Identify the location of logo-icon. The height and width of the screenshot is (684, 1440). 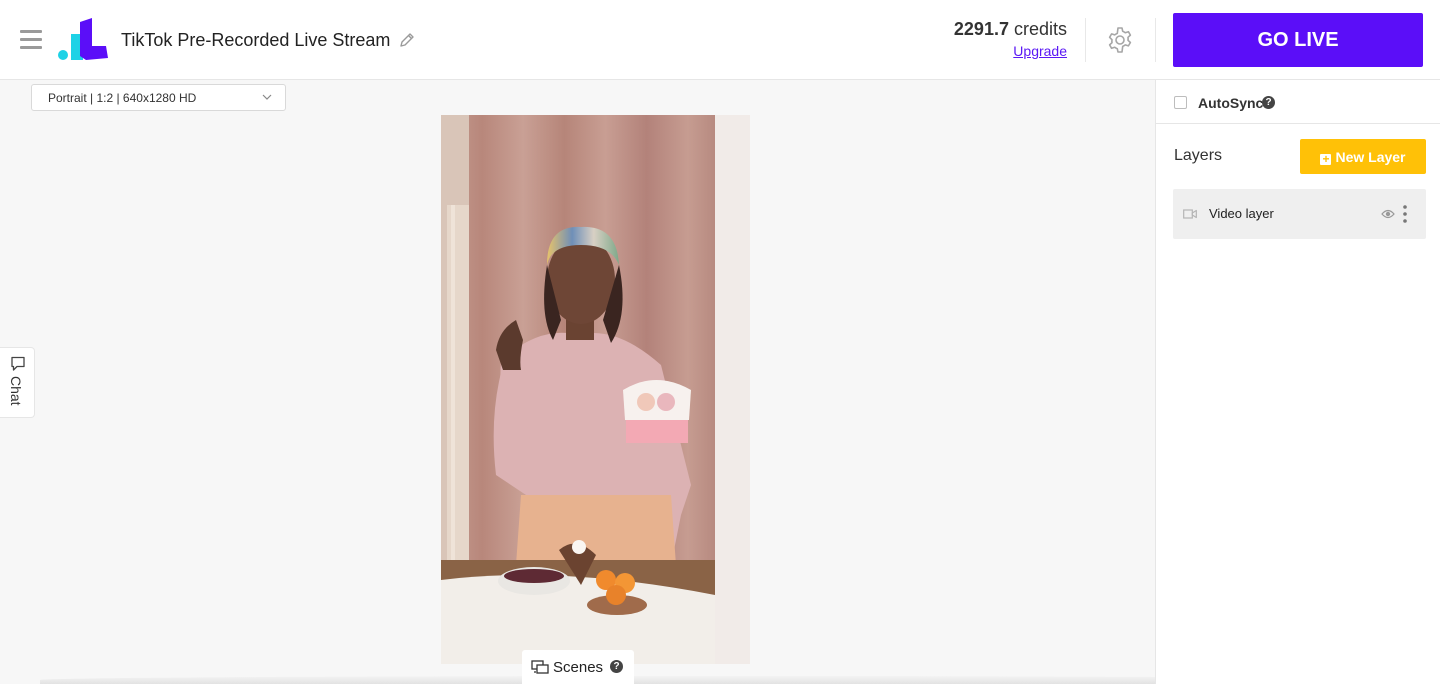
(83, 39).